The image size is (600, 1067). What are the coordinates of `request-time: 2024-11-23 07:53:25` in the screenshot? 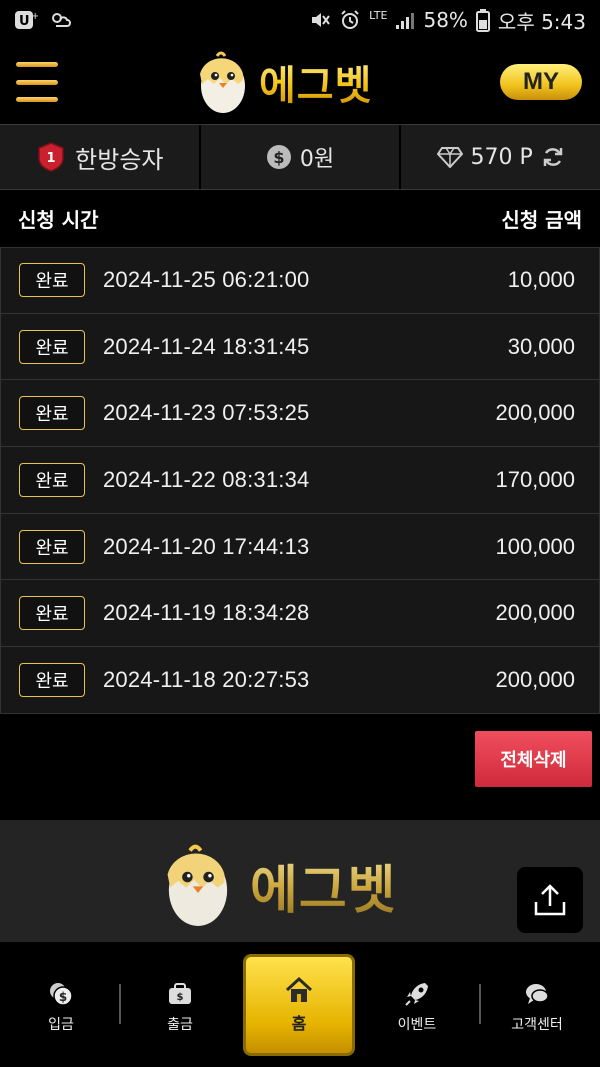 It's located at (206, 413).